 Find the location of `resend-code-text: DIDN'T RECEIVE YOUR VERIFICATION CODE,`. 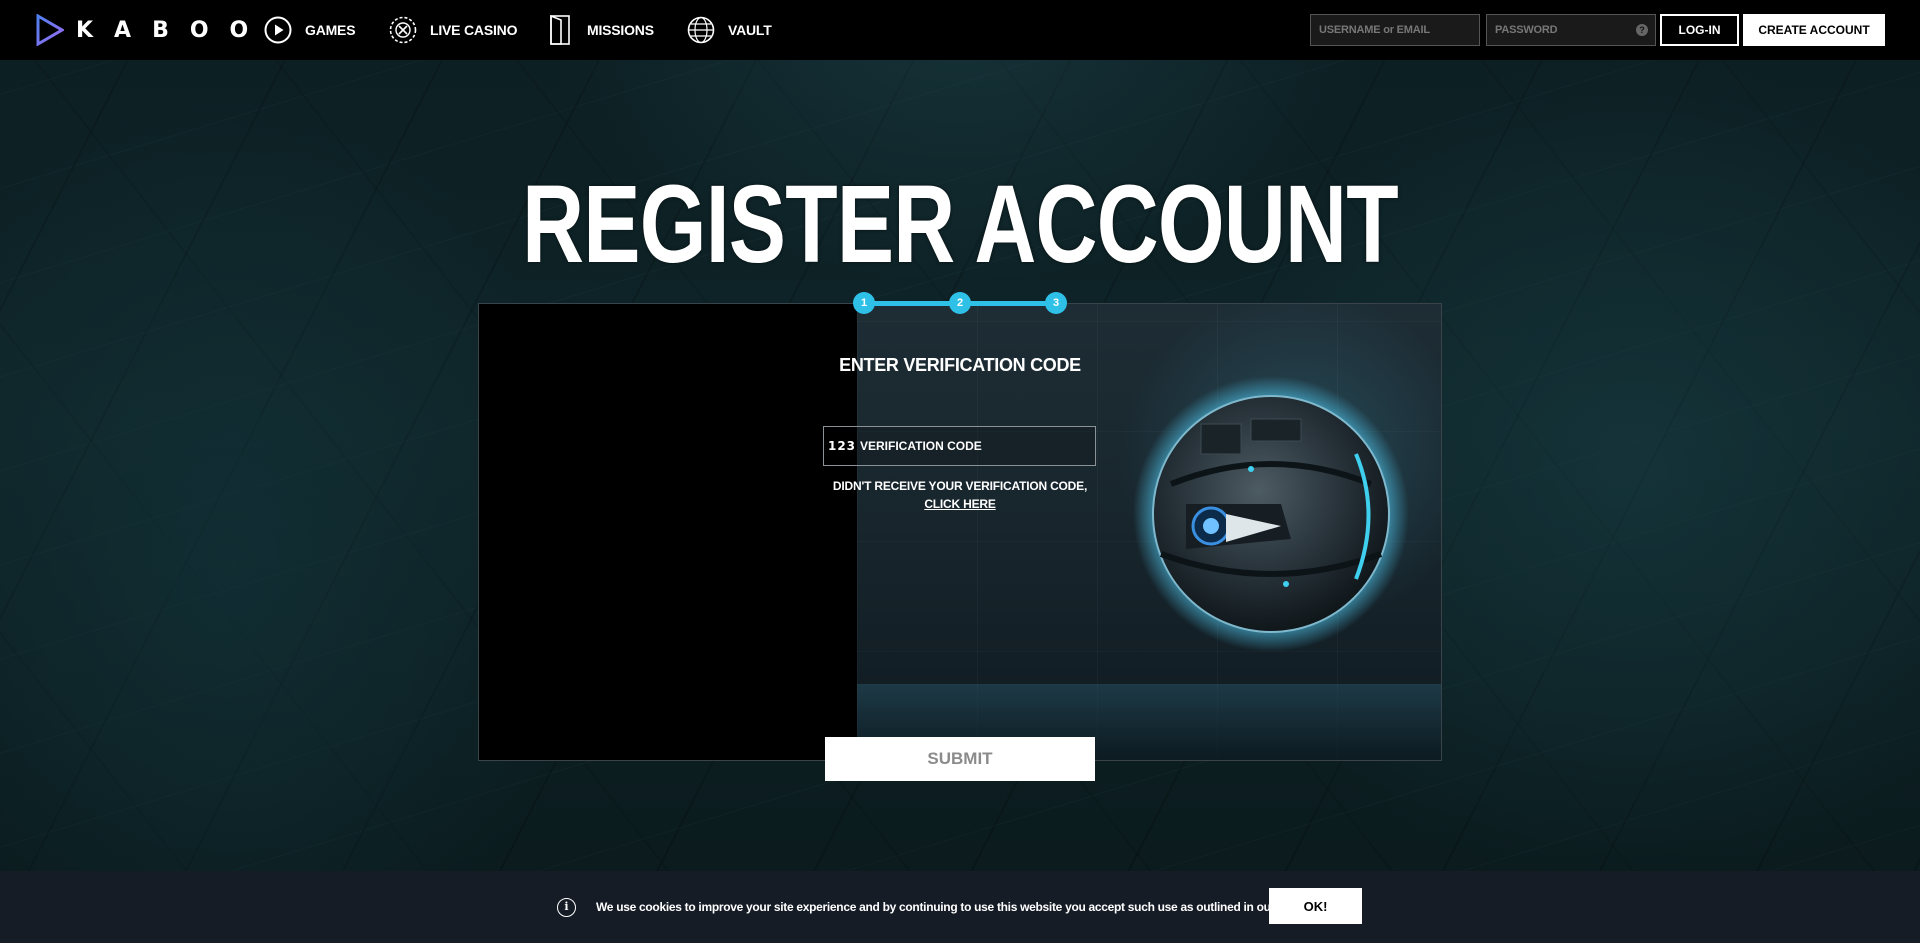

resend-code-text: DIDN'T RECEIVE YOUR VERIFICATION CODE, is located at coordinates (960, 486).